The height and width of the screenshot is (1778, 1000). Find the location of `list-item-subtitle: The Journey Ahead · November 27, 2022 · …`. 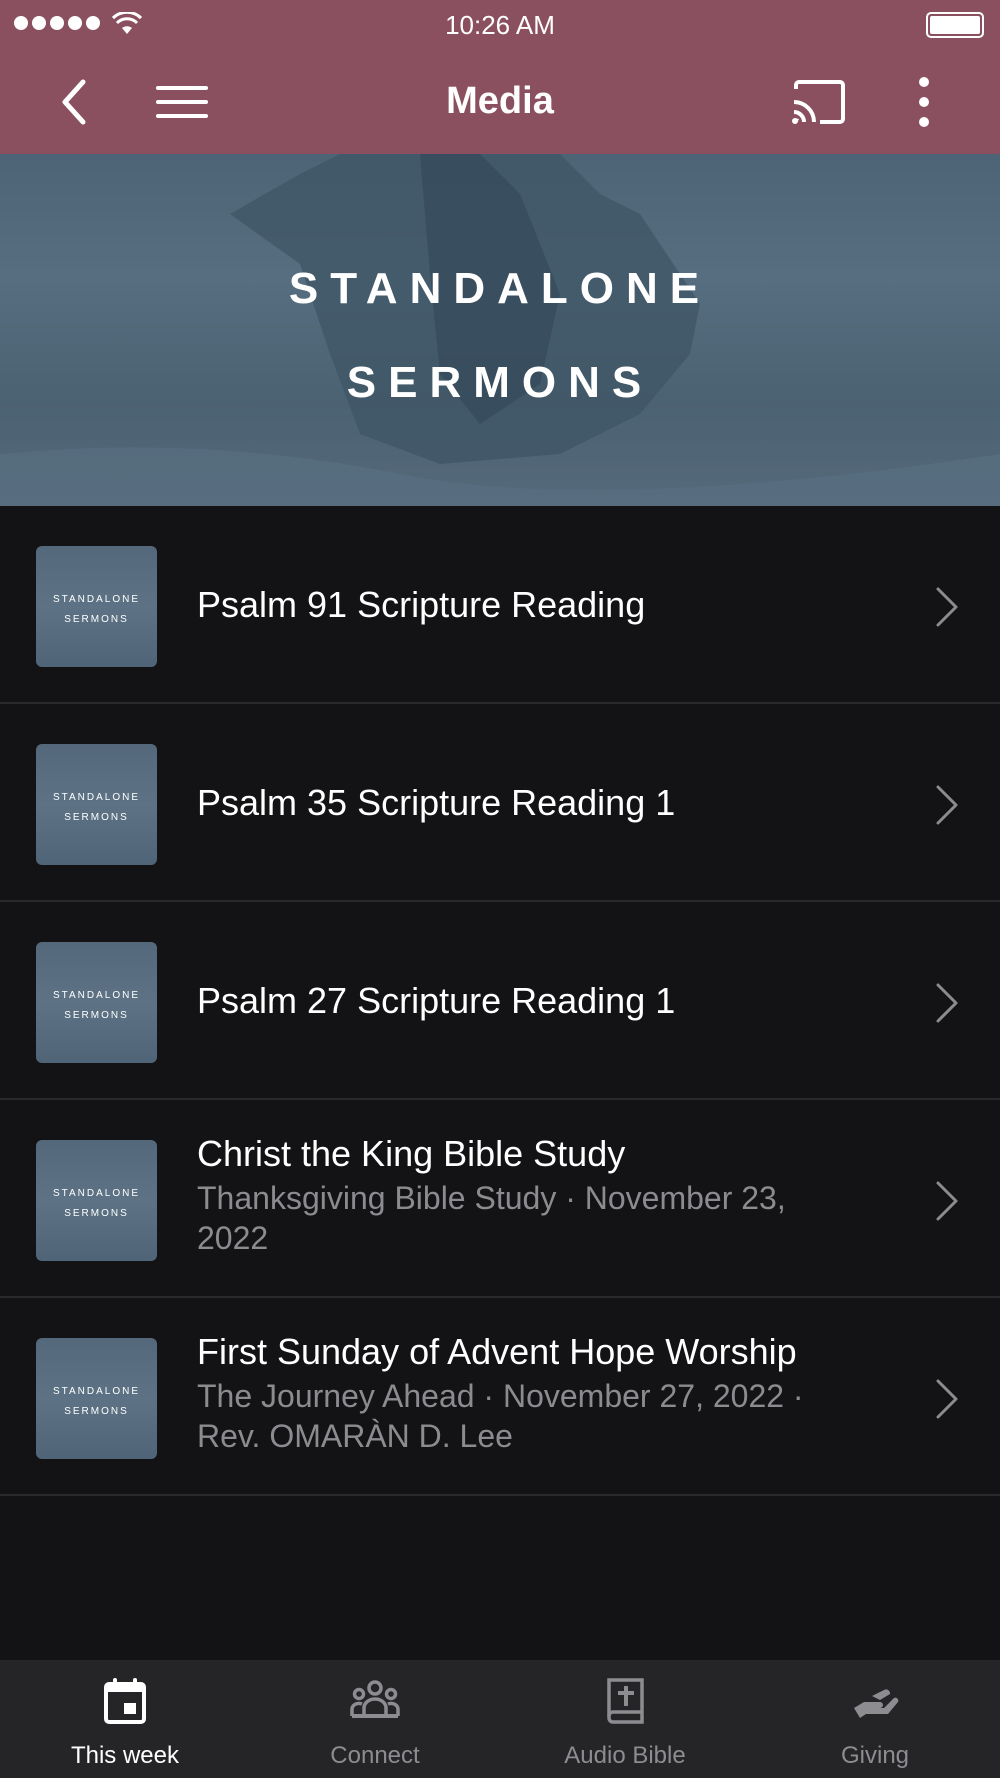

list-item-subtitle: The Journey Ahead · November 27, 2022 · … is located at coordinates (500, 1416).